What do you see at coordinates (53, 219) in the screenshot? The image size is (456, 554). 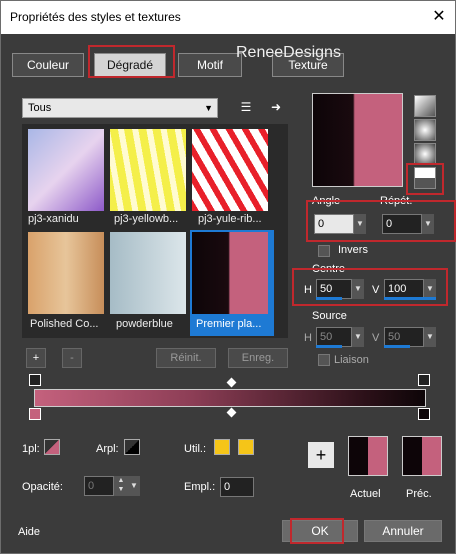 I see `gradient-label: pj3-xanidu` at bounding box center [53, 219].